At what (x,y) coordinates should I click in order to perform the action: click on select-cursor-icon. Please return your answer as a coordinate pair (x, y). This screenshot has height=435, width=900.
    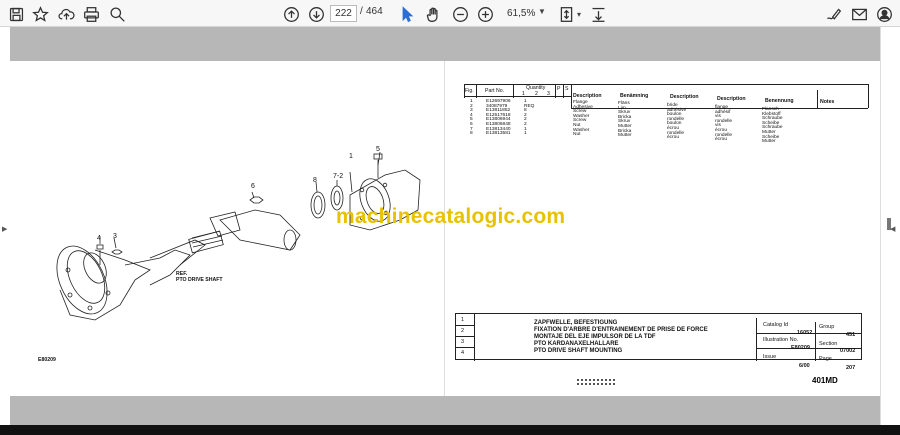
    Looking at the image, I should click on (407, 14).